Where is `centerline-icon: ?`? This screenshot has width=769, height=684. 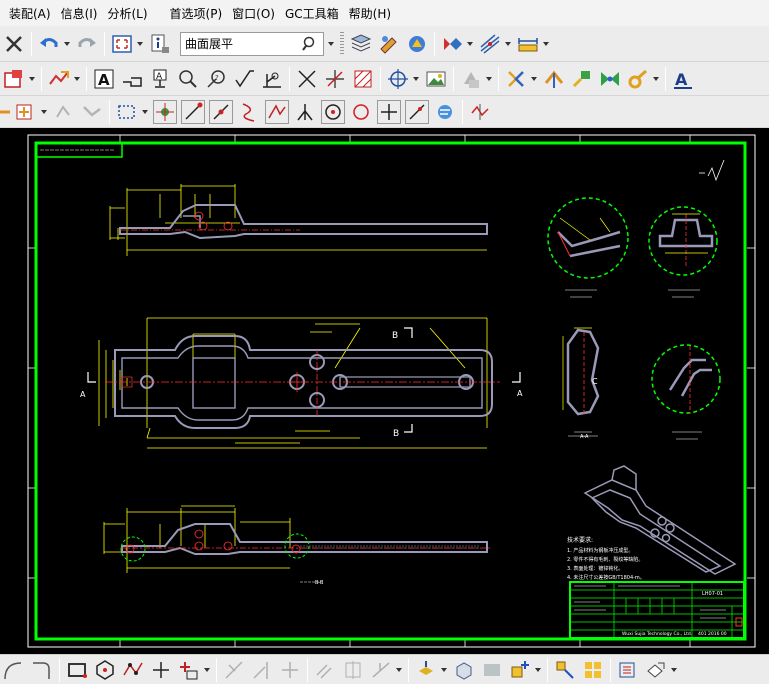 centerline-icon: ? is located at coordinates (216, 79).